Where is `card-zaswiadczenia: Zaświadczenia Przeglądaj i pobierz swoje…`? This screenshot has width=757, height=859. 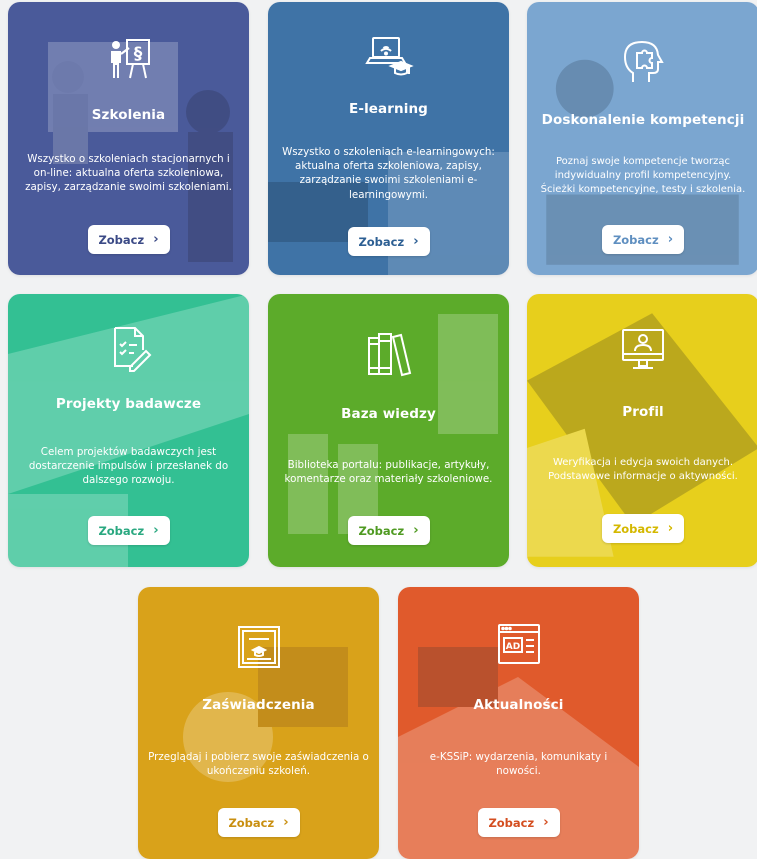 card-zaswiadczenia: Zaświadczenia Przeglądaj i pobierz swoje… is located at coordinates (258, 723).